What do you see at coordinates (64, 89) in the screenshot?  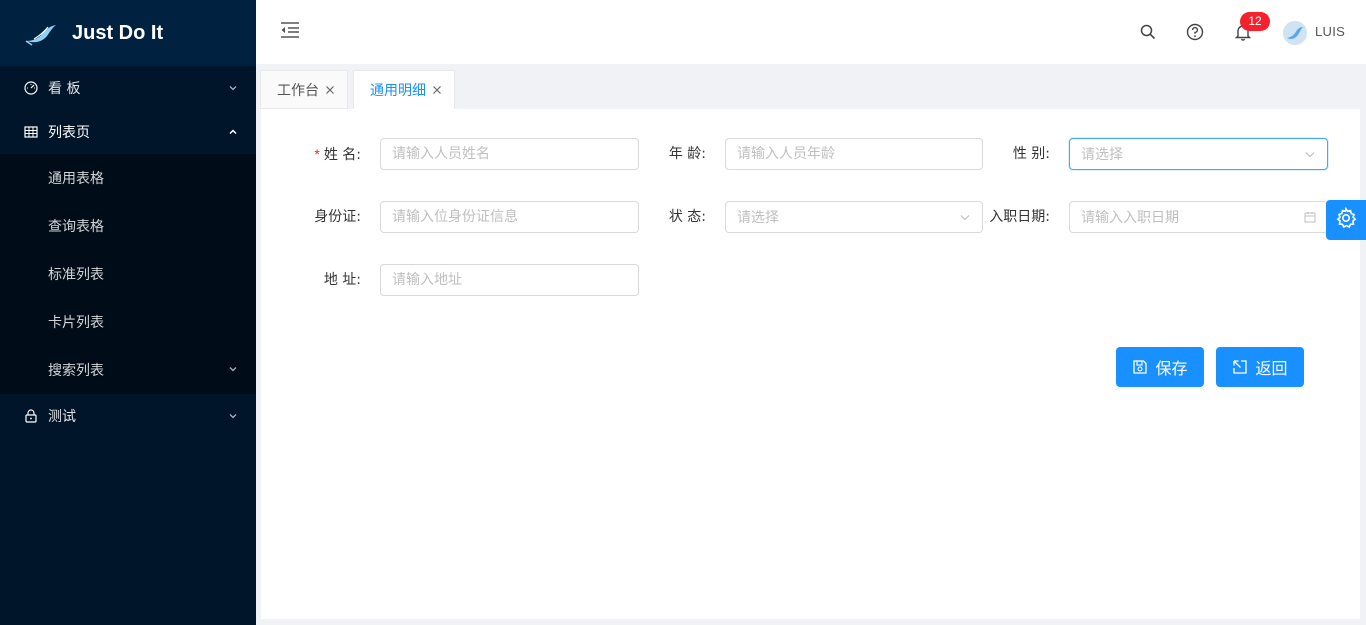 I see `sidebar-item-label: 看 板` at bounding box center [64, 89].